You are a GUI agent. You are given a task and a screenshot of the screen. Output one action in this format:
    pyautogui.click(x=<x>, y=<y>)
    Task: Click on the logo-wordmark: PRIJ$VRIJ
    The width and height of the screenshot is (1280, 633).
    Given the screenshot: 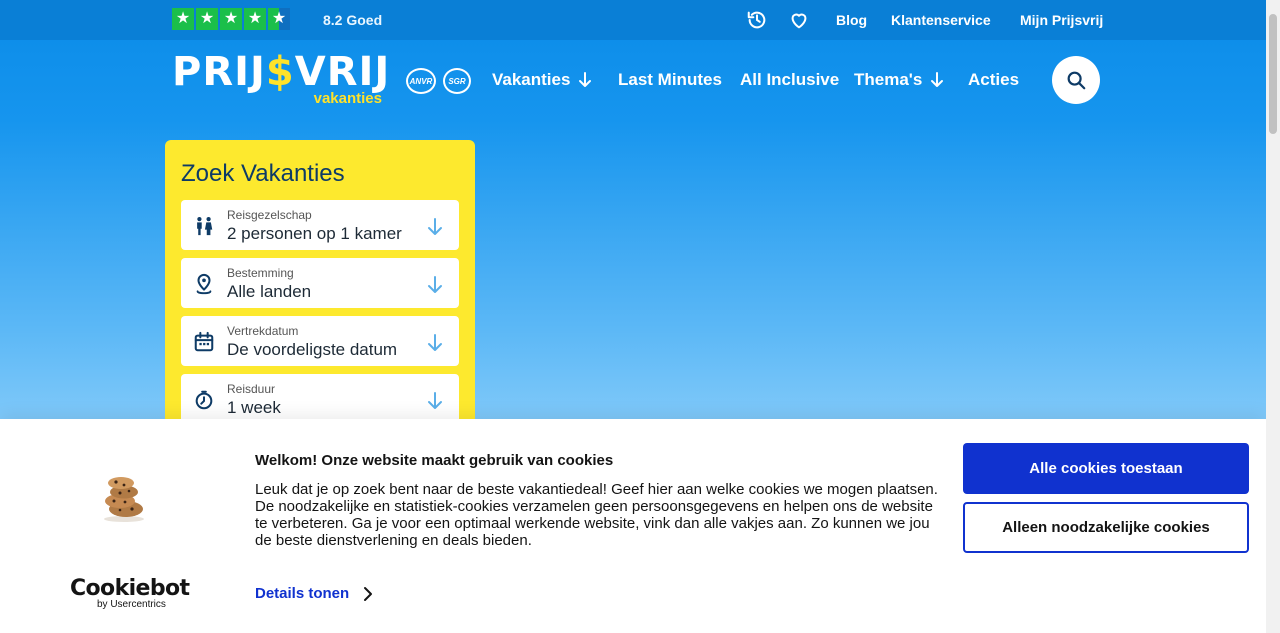 What is the action you would take?
    pyautogui.click(x=281, y=72)
    